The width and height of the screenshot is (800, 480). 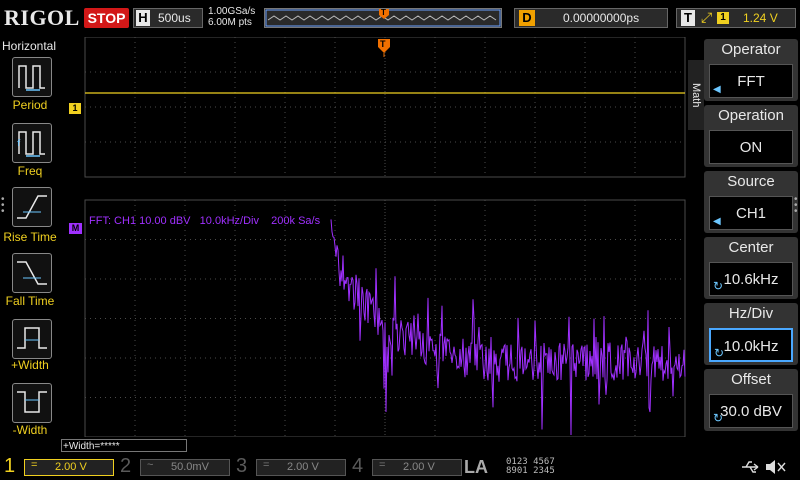 I want to click on operation-value-field: ON, so click(x=751, y=147).